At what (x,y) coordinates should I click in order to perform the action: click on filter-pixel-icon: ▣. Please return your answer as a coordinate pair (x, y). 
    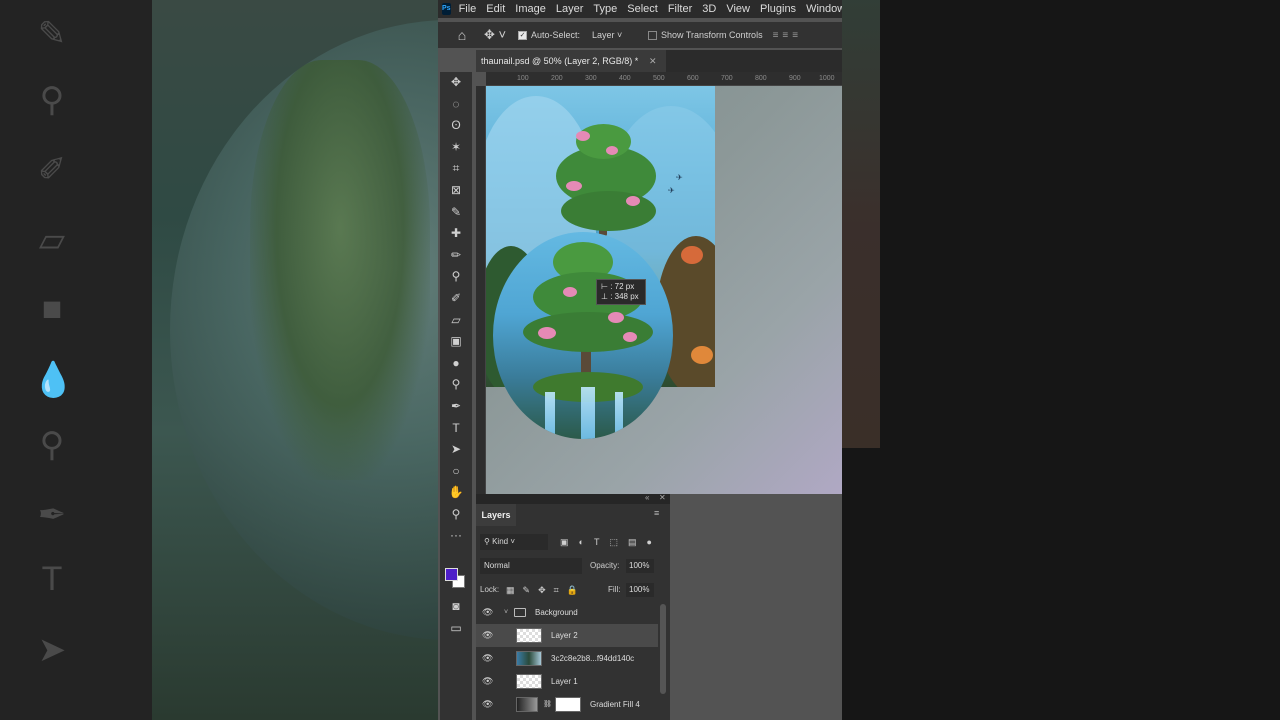
    Looking at the image, I should click on (564, 542).